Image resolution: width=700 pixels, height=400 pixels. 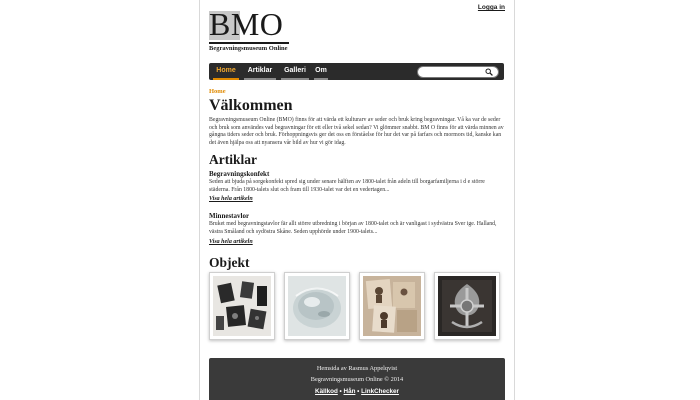 I want to click on footer-copyright: Begravningsmuseum Online © 2014, so click(x=357, y=379).